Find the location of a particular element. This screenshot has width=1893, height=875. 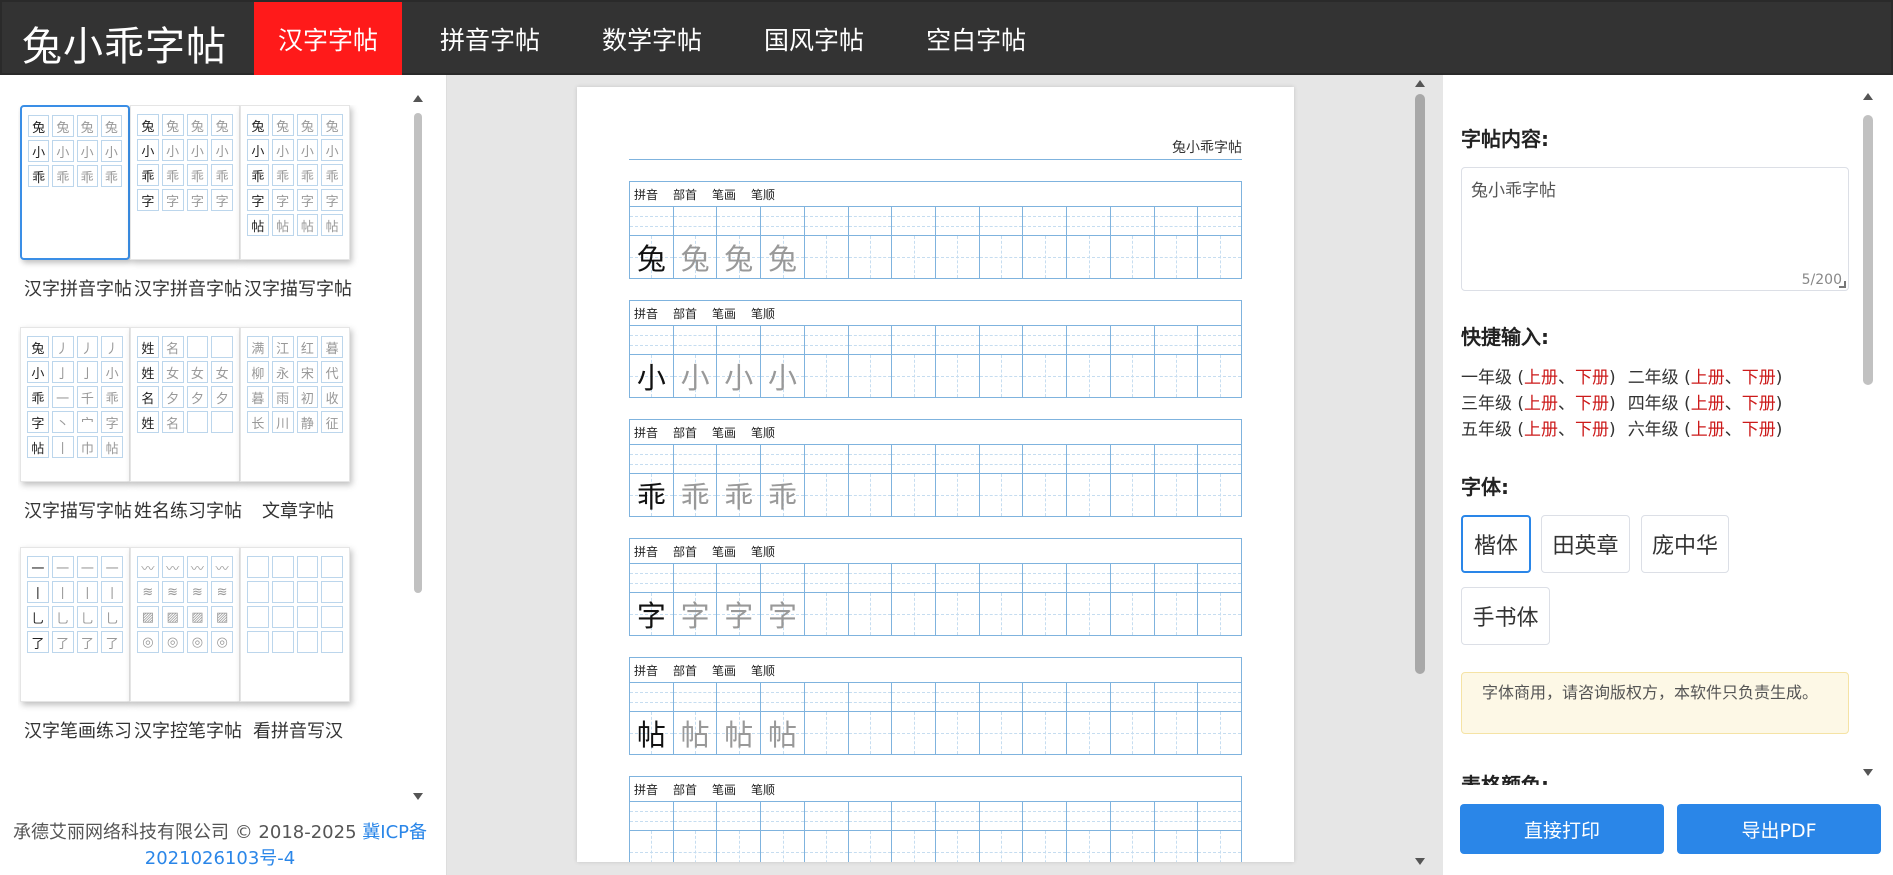

template-thumbnail: 〰〰〰〰 ≋ ≋ ≋ ≋ ▨ ▨ ▨ ▨ ◎ ◎ ◎ ◎ is located at coordinates (185, 624).